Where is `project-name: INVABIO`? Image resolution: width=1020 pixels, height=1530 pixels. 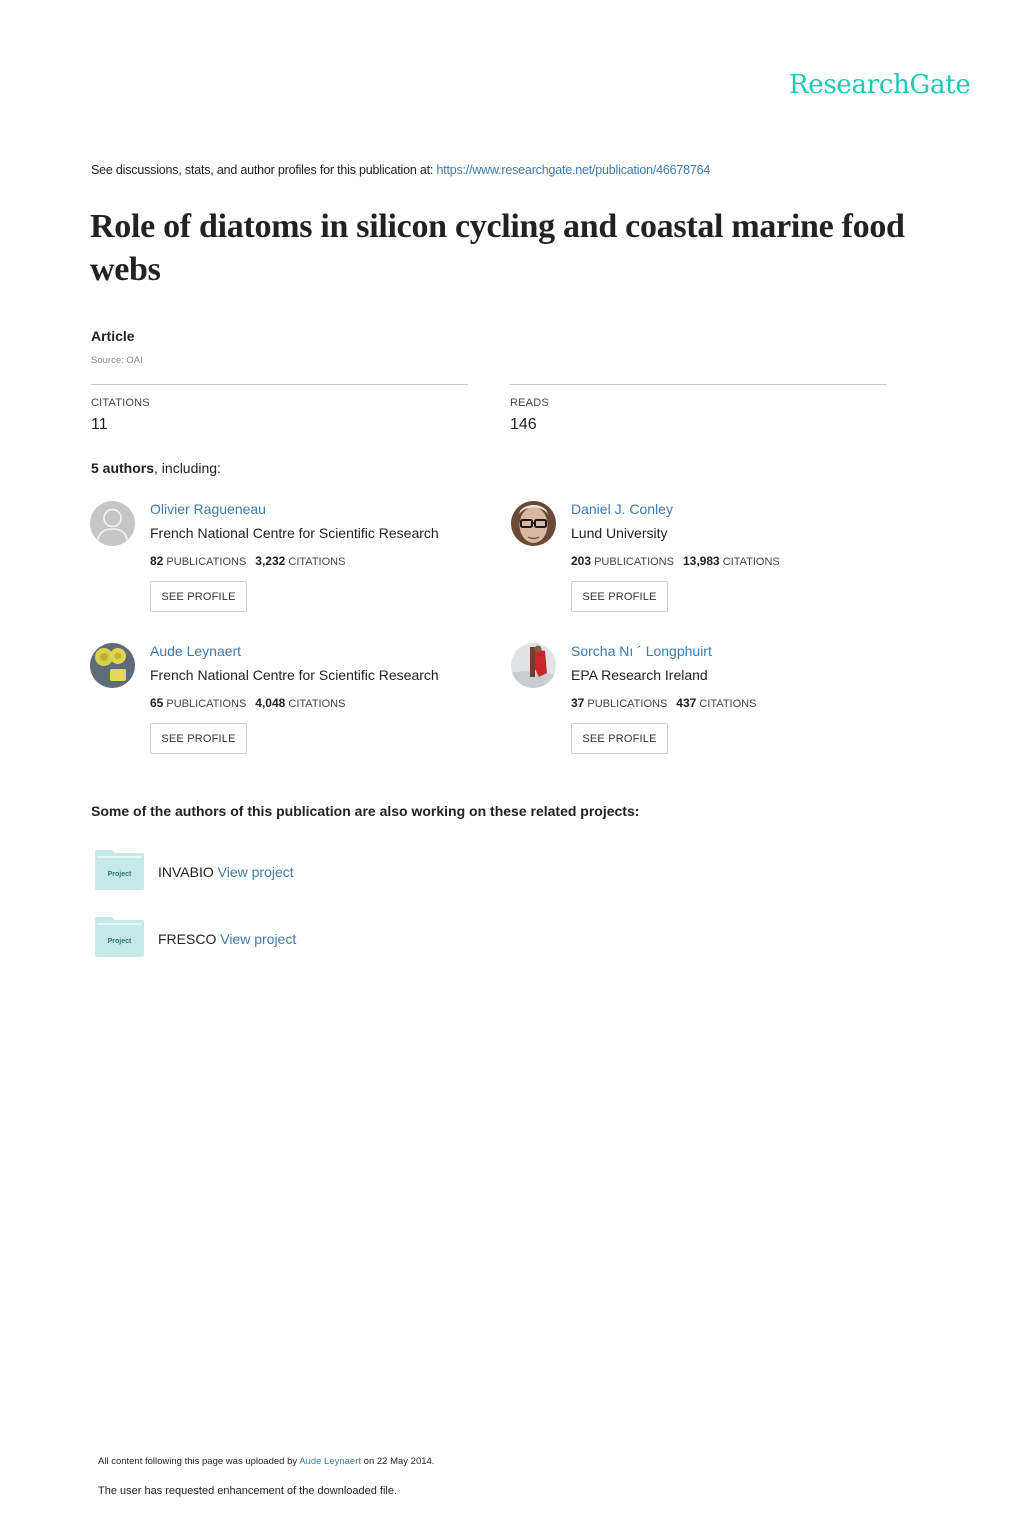 project-name: INVABIO is located at coordinates (186, 872).